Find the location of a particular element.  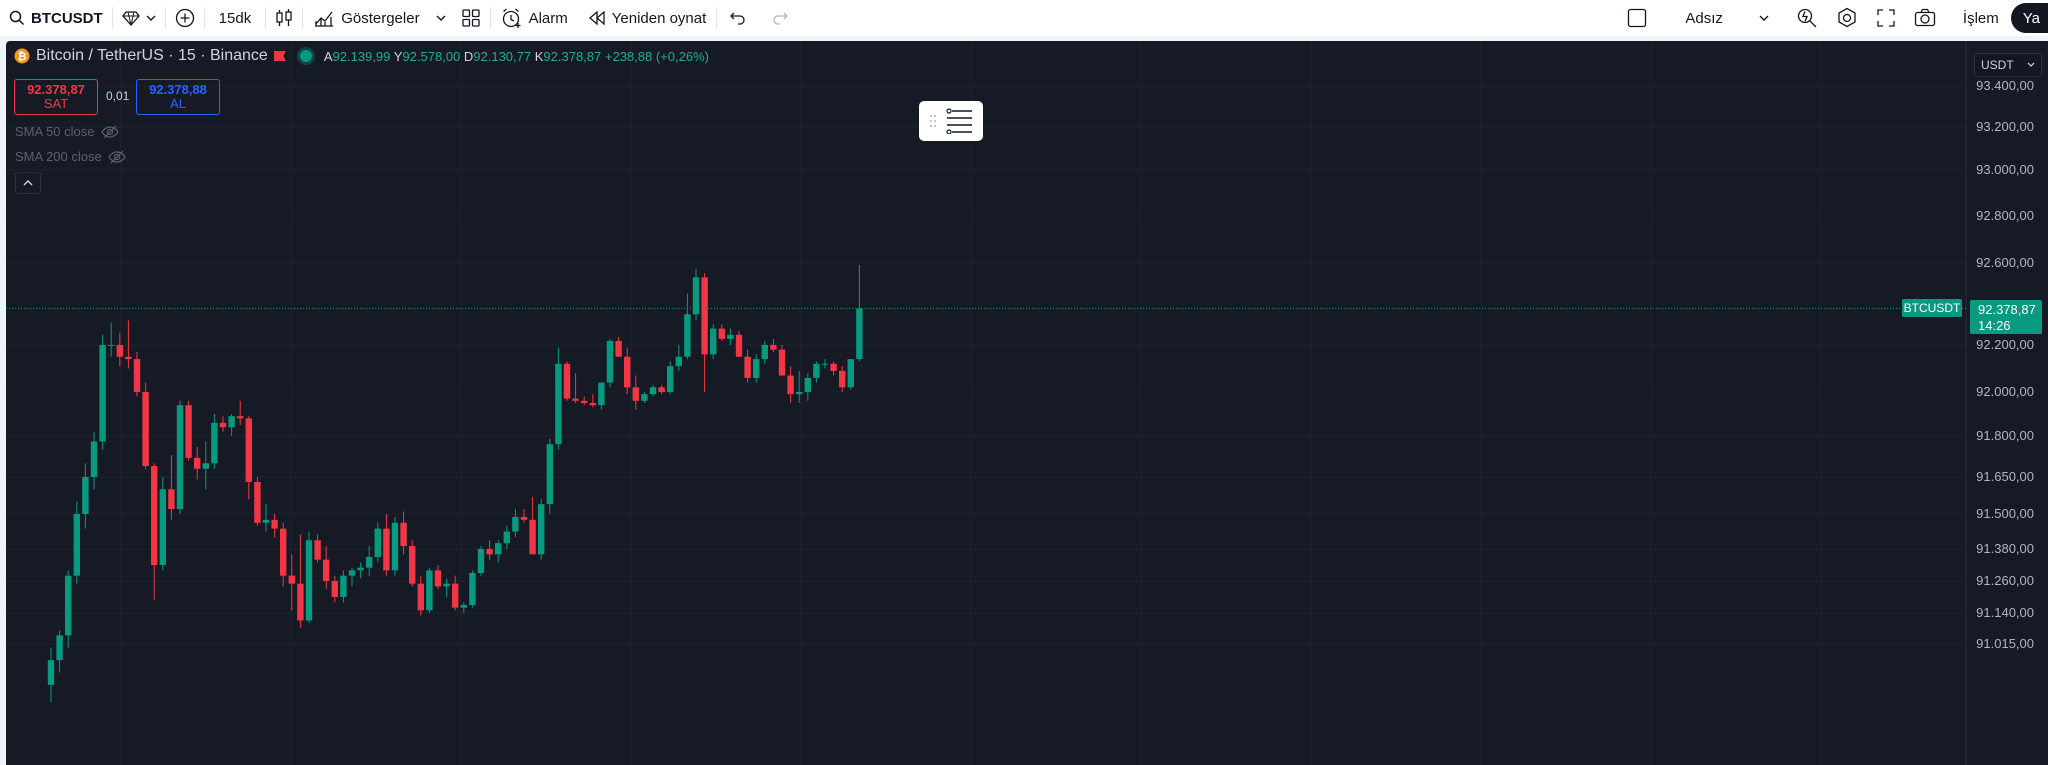

layout-templates-button is located at coordinates (471, 18).